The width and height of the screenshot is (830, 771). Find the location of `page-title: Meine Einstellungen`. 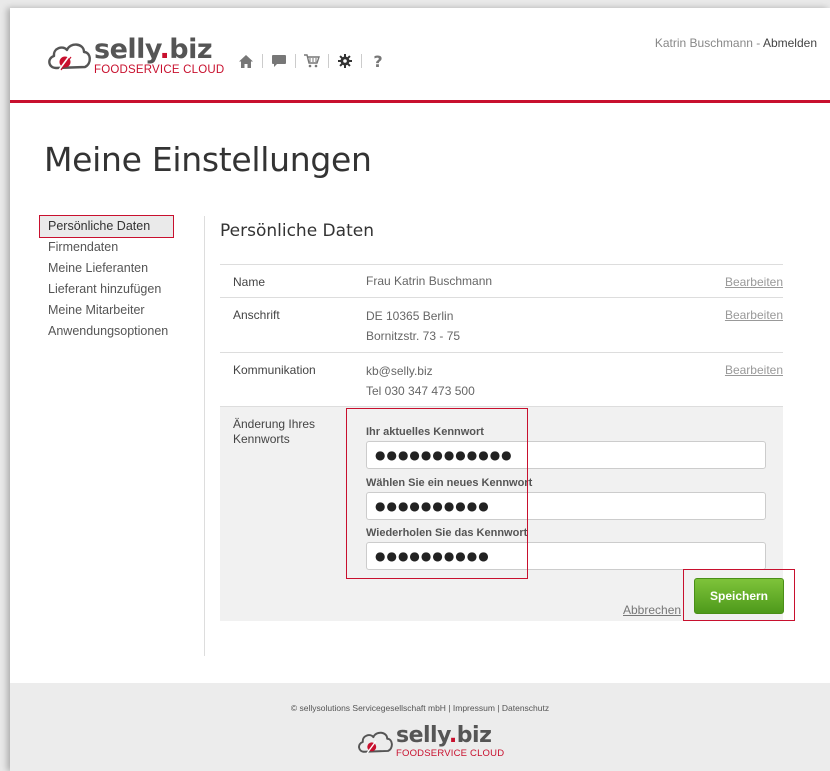

page-title: Meine Einstellungen is located at coordinates (208, 159).